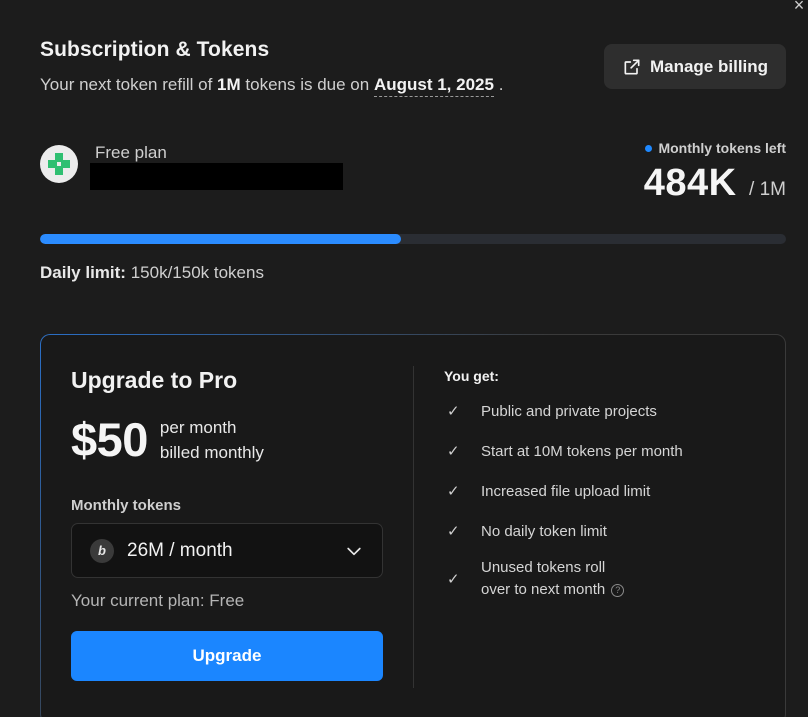 This screenshot has height=717, width=808. Describe the element at coordinates (413, 239) in the screenshot. I see `tokens-progress-bar` at that location.